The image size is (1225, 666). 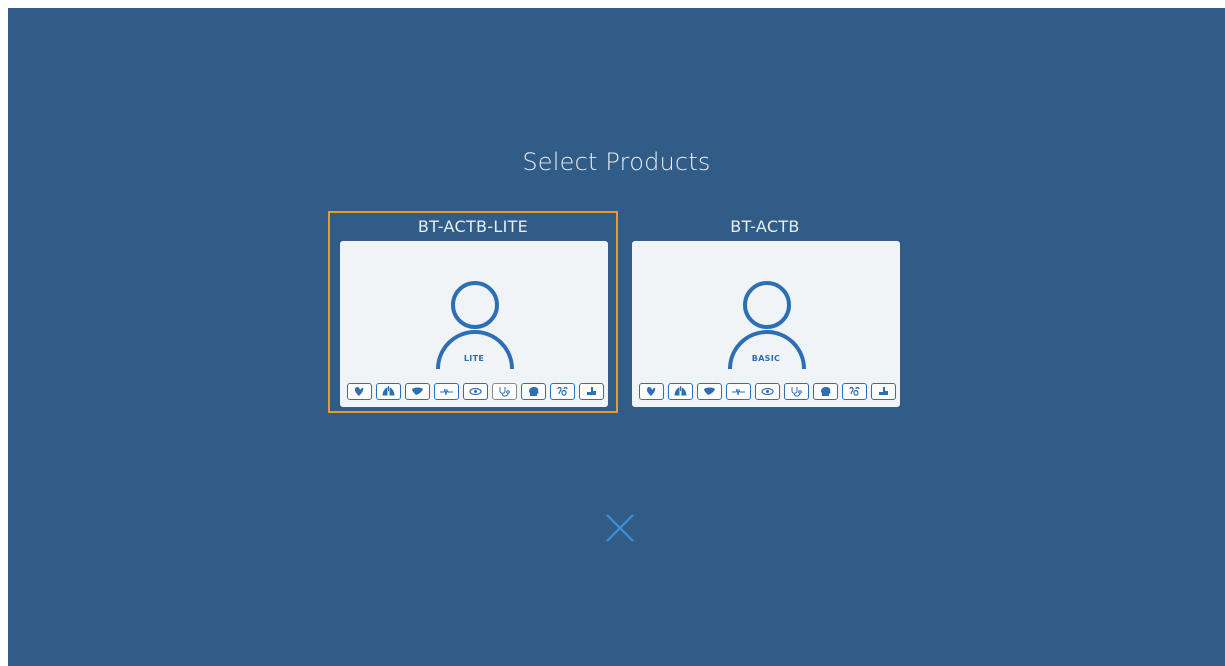 I want to click on product-option-lite: BT-ACTB-LITE LITE, so click(x=473, y=312).